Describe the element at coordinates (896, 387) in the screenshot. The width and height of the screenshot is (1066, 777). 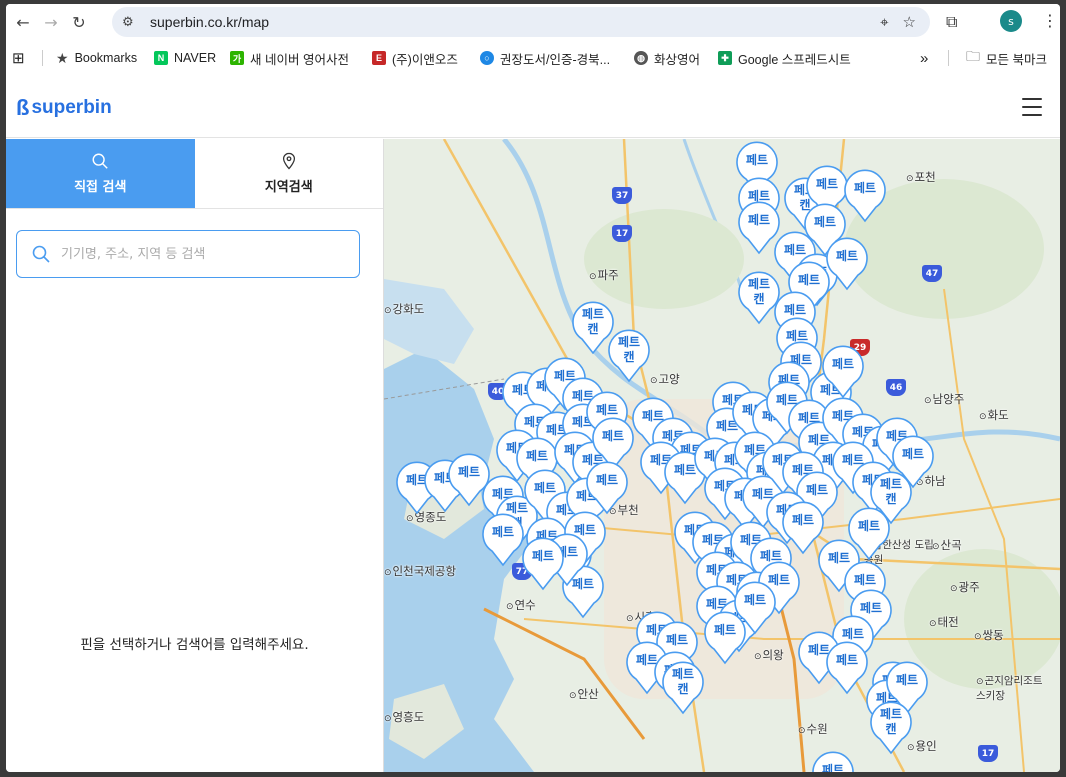
I see `route-shield-icon: 46` at that location.